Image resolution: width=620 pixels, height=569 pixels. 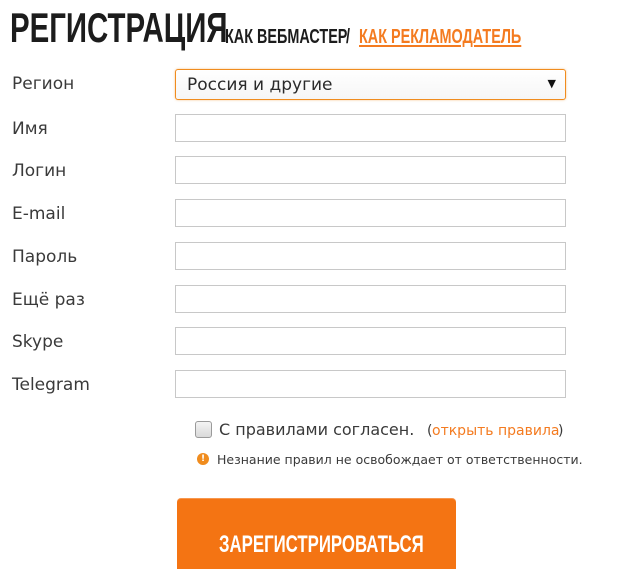 I want to click on password-repeat-row: Ещё раз, so click(x=310, y=300).